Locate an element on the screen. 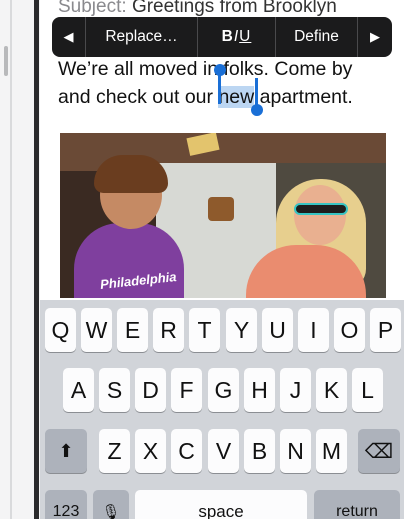  edit-menu-callout: ◀ Replace… BIU Define ▶ is located at coordinates (222, 37).